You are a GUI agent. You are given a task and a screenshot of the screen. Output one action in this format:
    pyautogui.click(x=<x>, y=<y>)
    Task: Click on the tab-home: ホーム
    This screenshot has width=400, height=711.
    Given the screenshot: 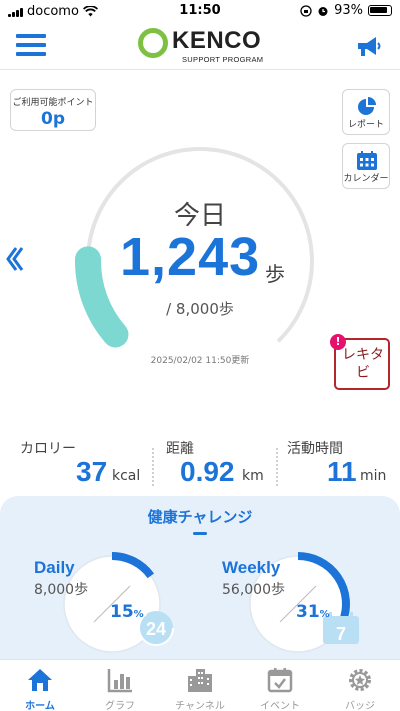 What is the action you would take?
    pyautogui.click(x=40, y=685)
    